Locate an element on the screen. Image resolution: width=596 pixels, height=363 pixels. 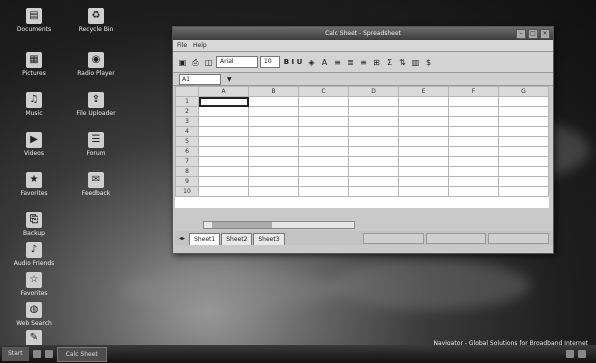
row-header: 2 is located at coordinates (187, 111).